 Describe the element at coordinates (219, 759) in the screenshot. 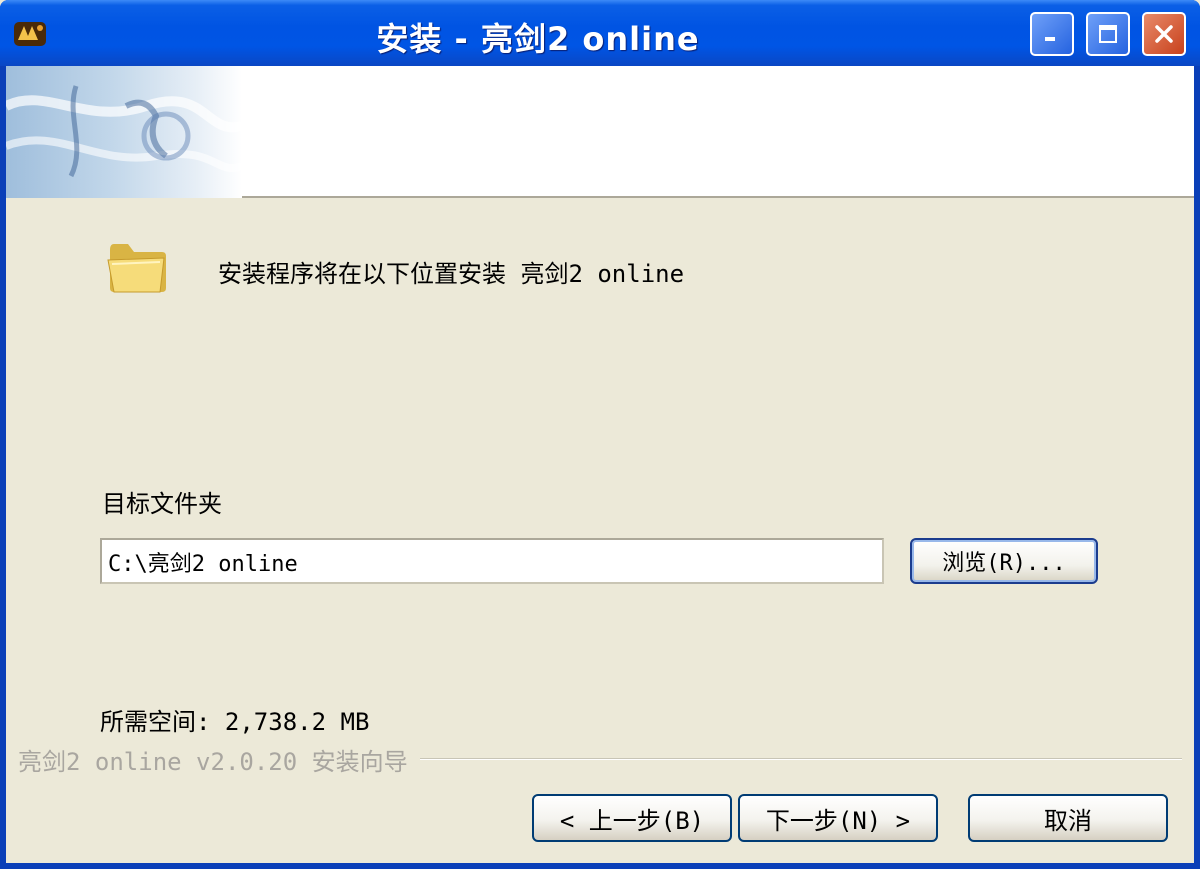

I see `installer-branding: 亮剑2 online v2.0.20 安装向导` at that location.